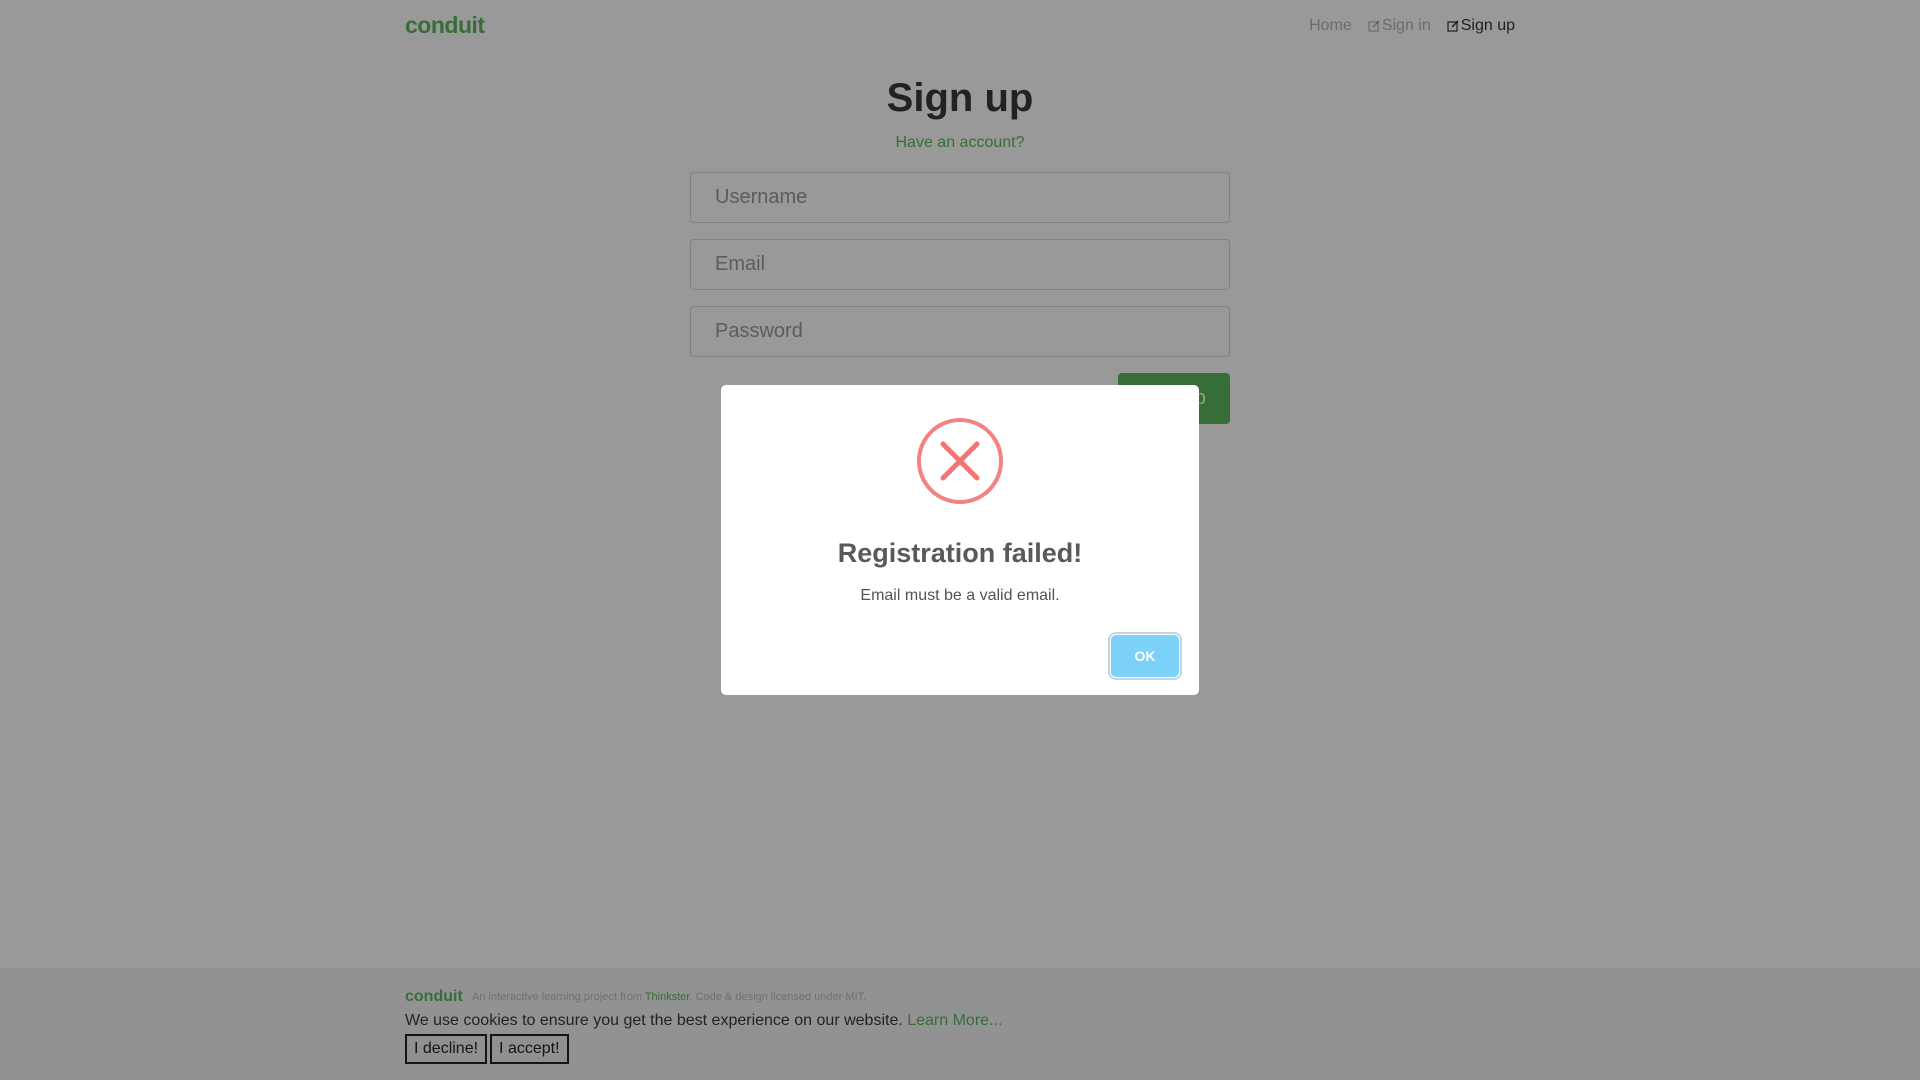  What do you see at coordinates (960, 461) in the screenshot?
I see `error-x-icon` at bounding box center [960, 461].